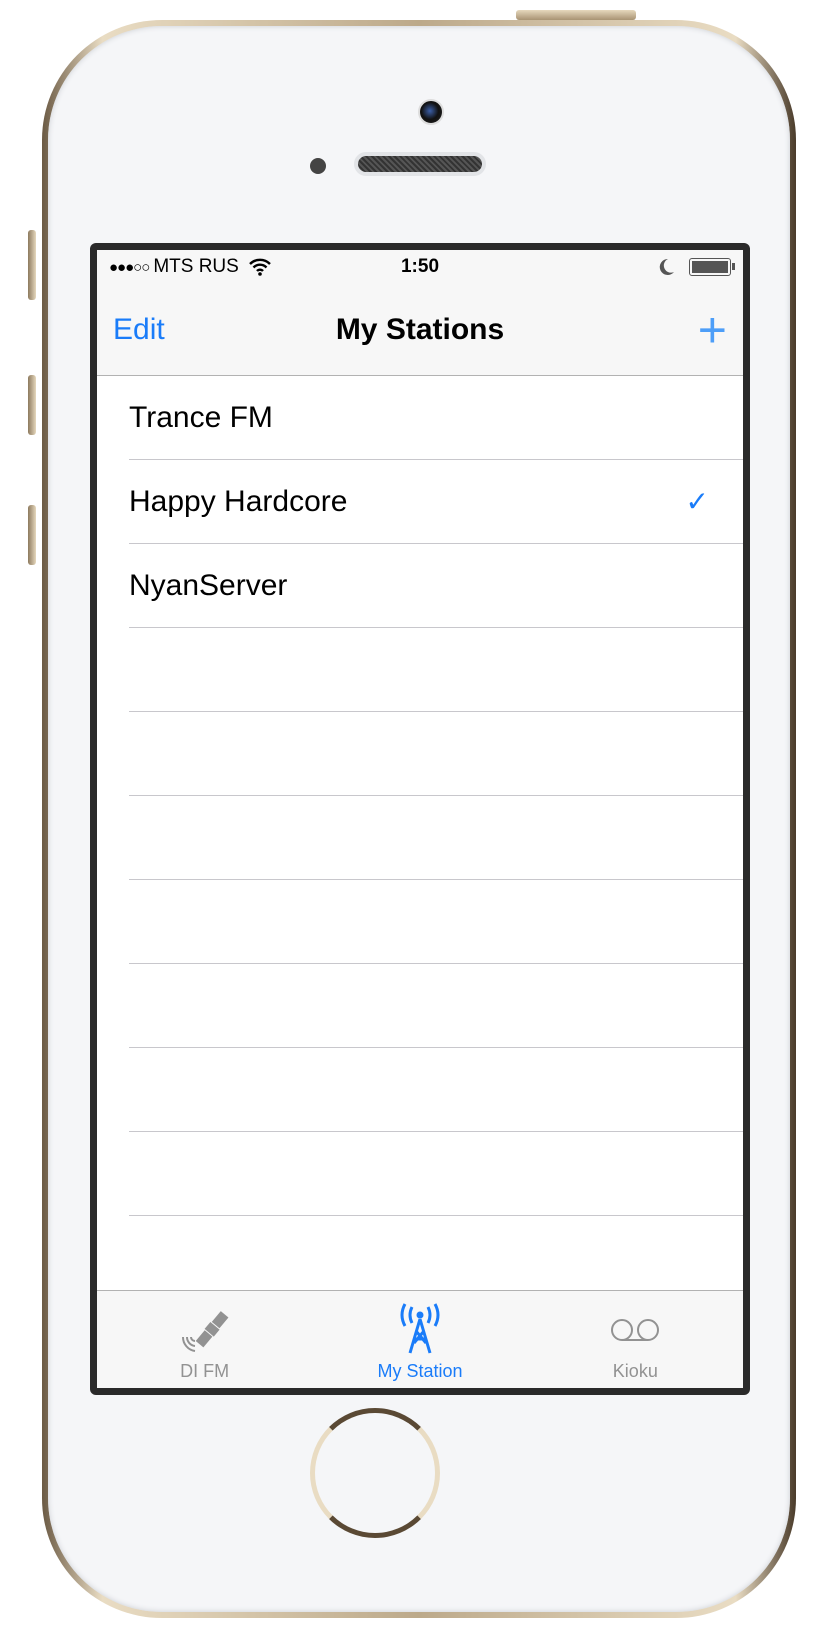  Describe the element at coordinates (196, 266) in the screenshot. I see `carrier-name: MTS RUS` at that location.